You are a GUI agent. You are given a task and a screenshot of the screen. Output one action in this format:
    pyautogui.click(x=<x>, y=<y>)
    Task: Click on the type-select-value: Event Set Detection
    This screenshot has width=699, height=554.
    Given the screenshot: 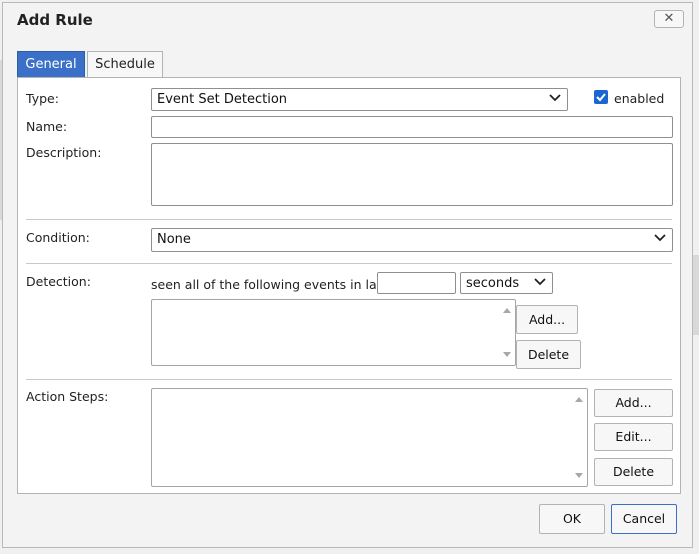 What is the action you would take?
    pyautogui.click(x=222, y=99)
    